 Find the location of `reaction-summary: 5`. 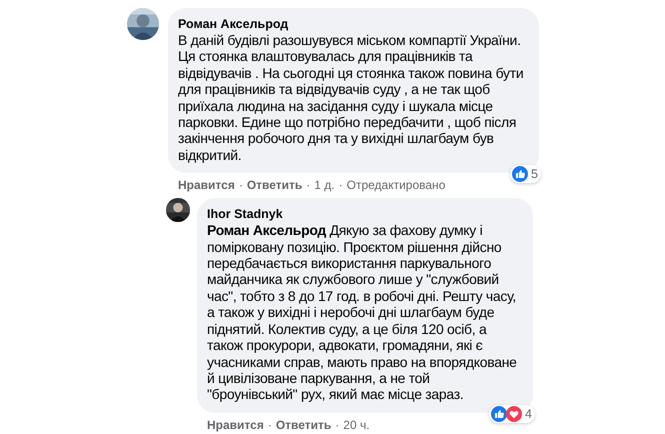

reaction-summary: 5 is located at coordinates (525, 174).